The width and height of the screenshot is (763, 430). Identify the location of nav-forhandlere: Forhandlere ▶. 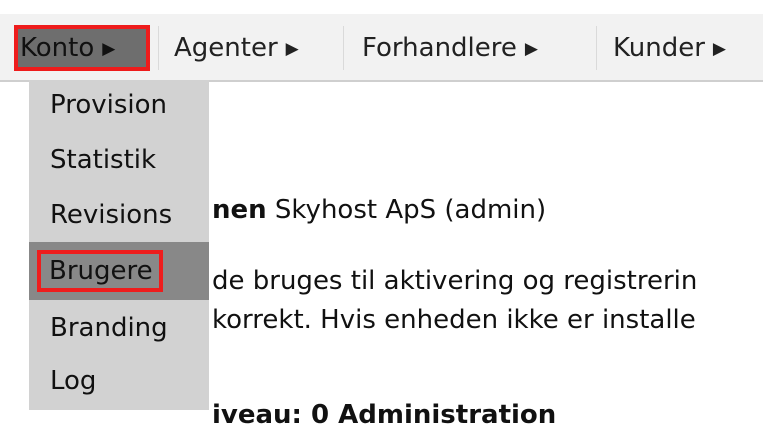
(450, 48).